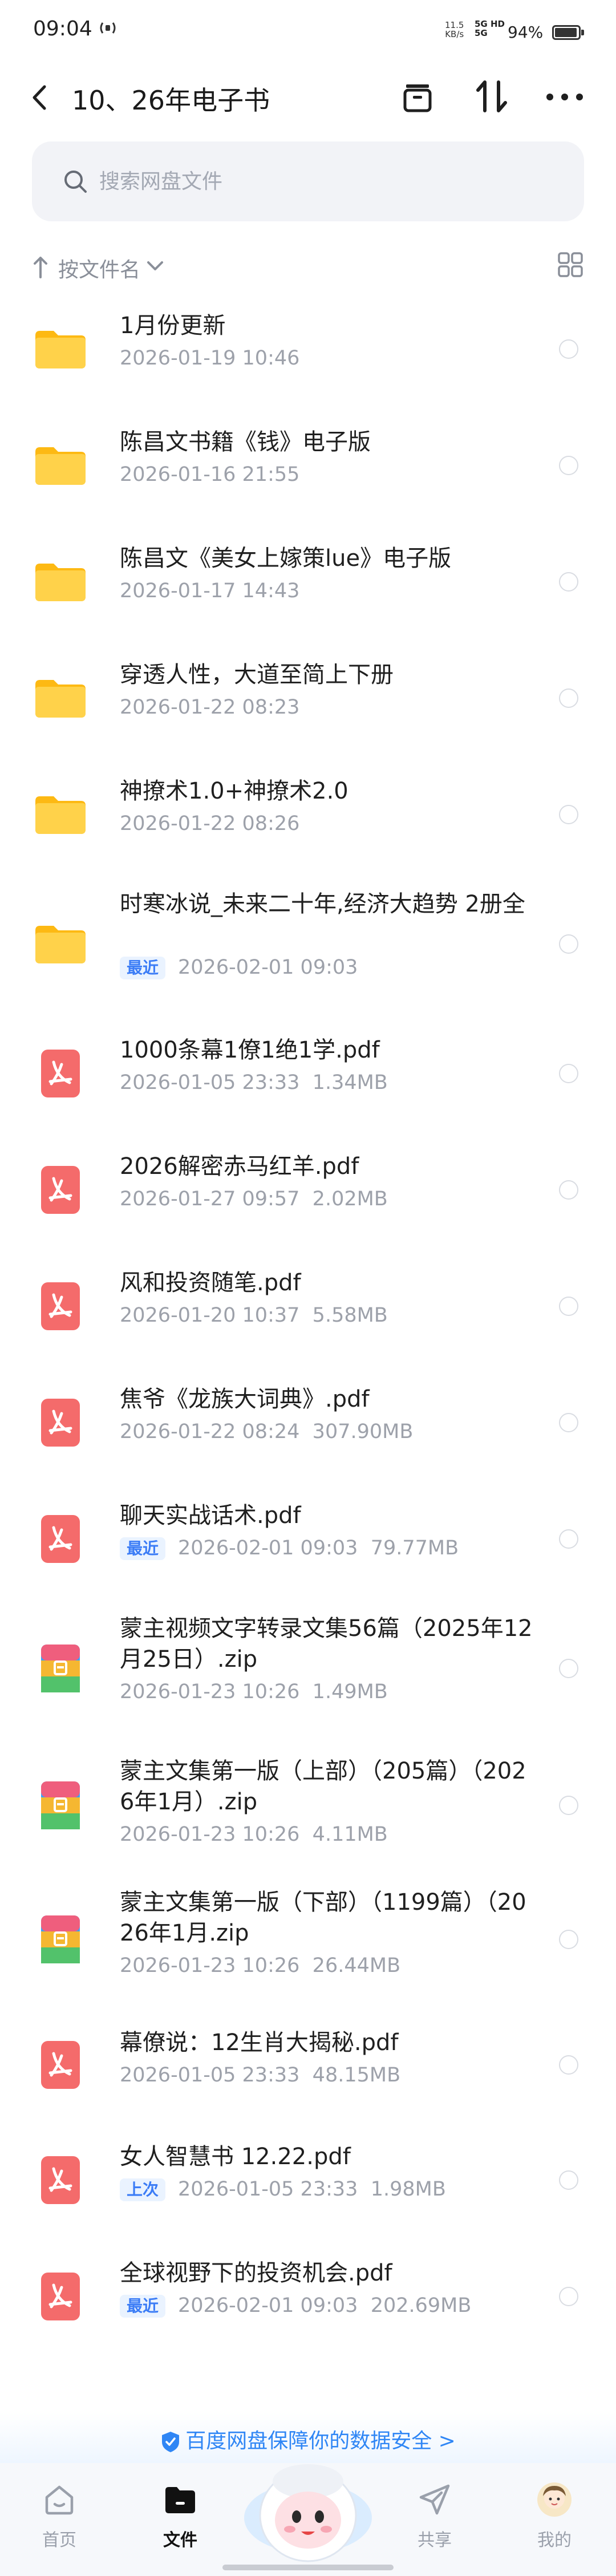  I want to click on file-row: 聊天实战话术.pdf 最近 2026-02-01 09:03 79.77MB, so click(308, 1539).